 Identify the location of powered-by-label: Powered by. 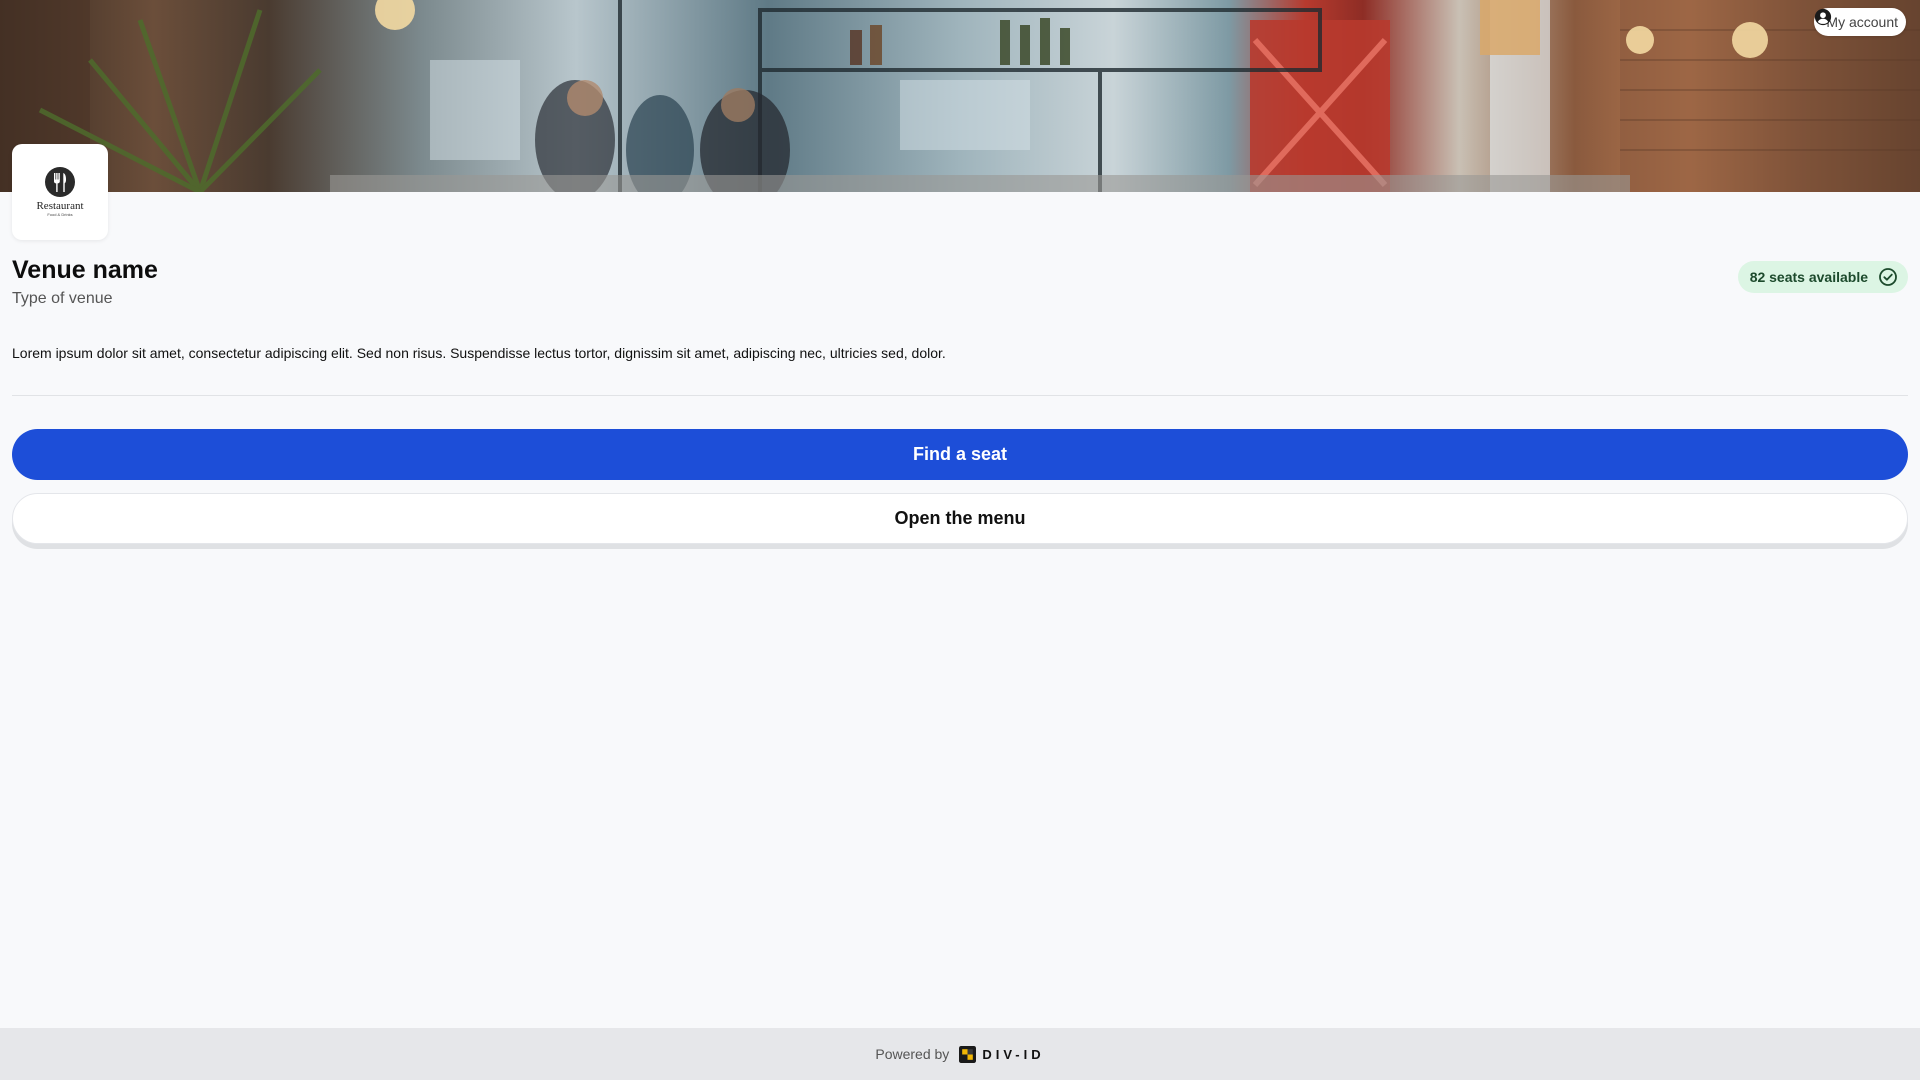
(912, 1054).